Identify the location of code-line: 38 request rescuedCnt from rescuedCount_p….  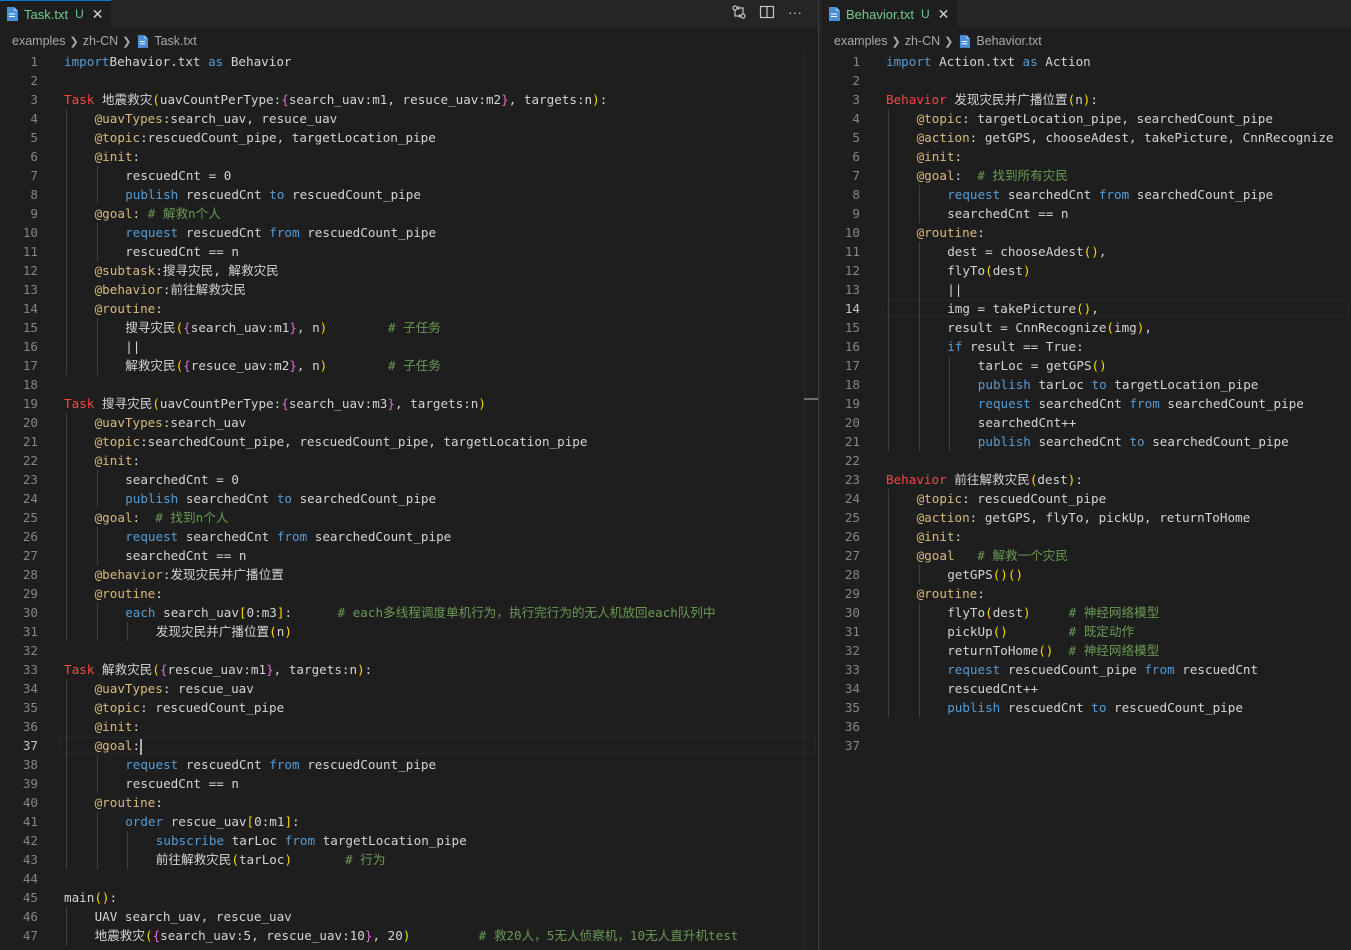
(409, 764).